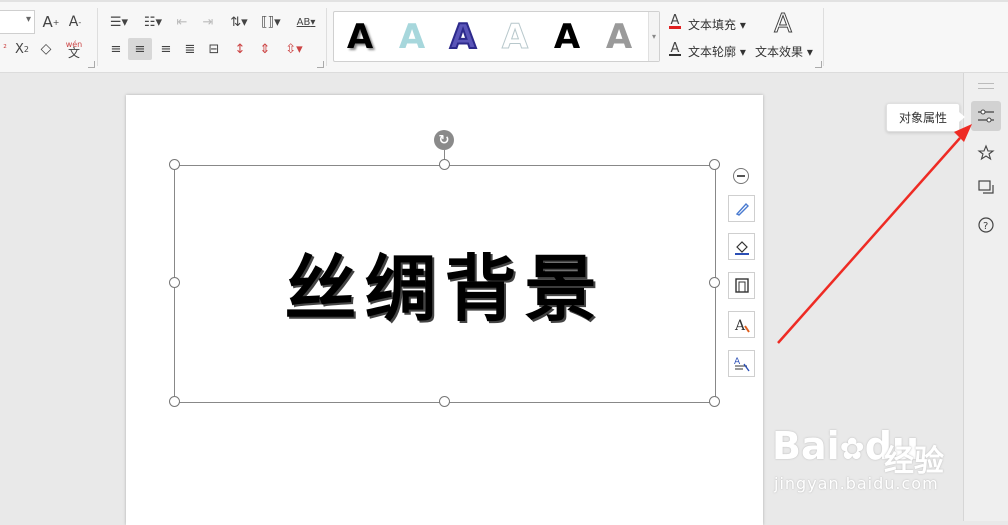 The height and width of the screenshot is (525, 1008). I want to click on text-fill-label: 文本填充, so click(712, 25).